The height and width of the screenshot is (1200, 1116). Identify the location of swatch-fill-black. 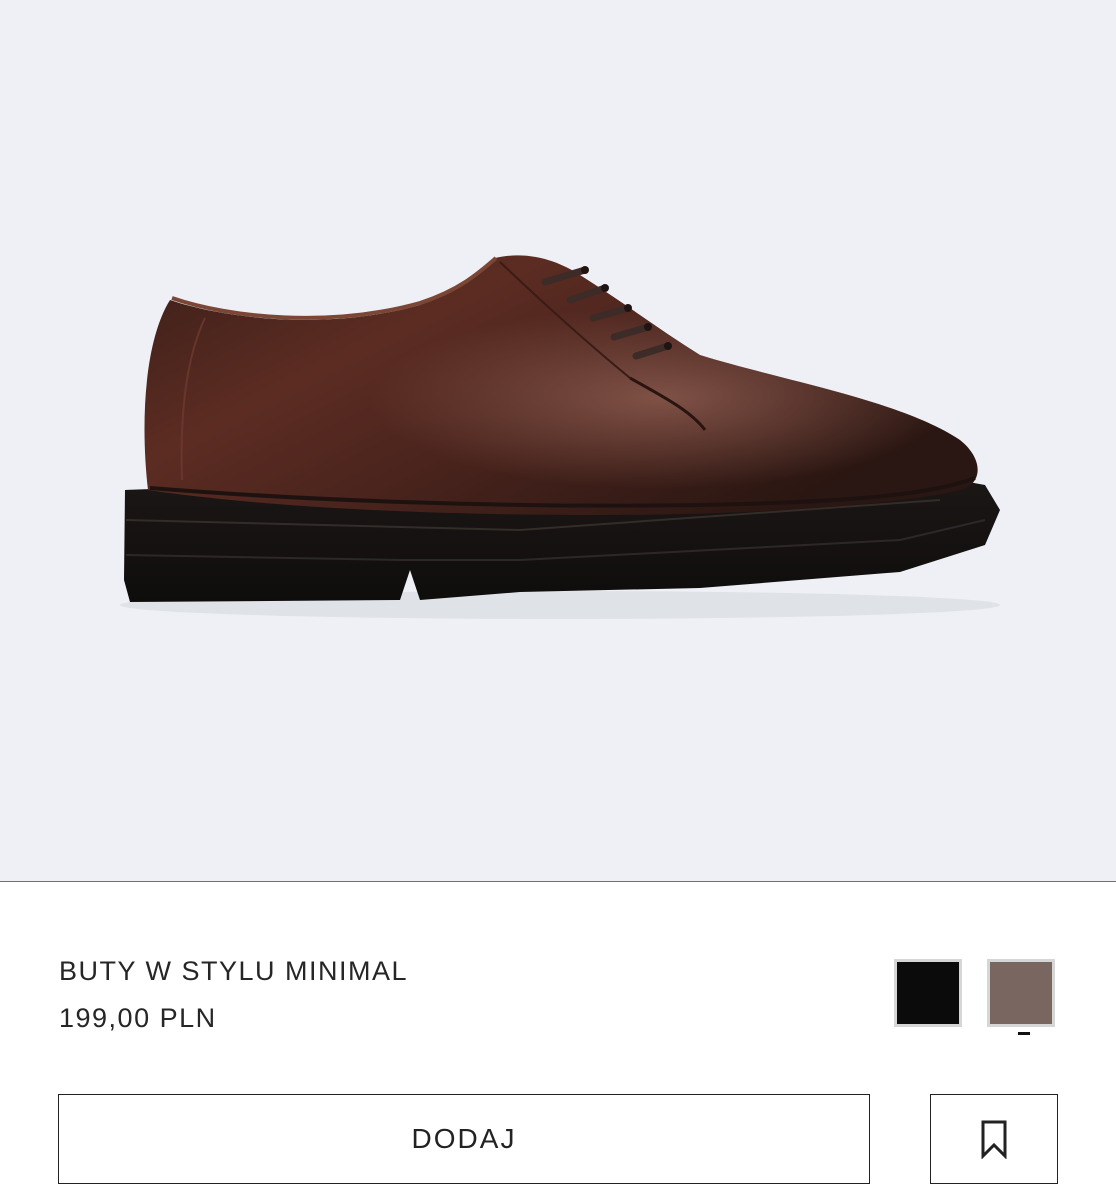
(928, 993).